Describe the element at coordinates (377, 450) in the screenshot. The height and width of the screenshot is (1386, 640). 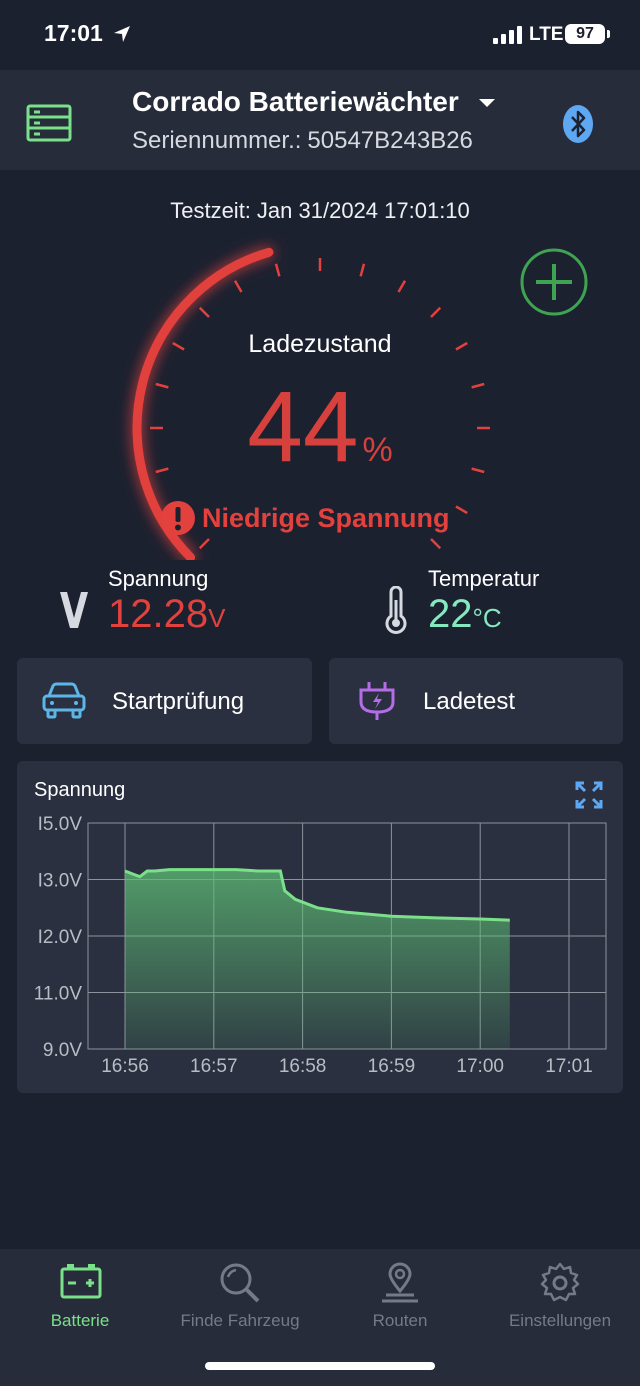
I see `charge-percent-unit: %` at that location.